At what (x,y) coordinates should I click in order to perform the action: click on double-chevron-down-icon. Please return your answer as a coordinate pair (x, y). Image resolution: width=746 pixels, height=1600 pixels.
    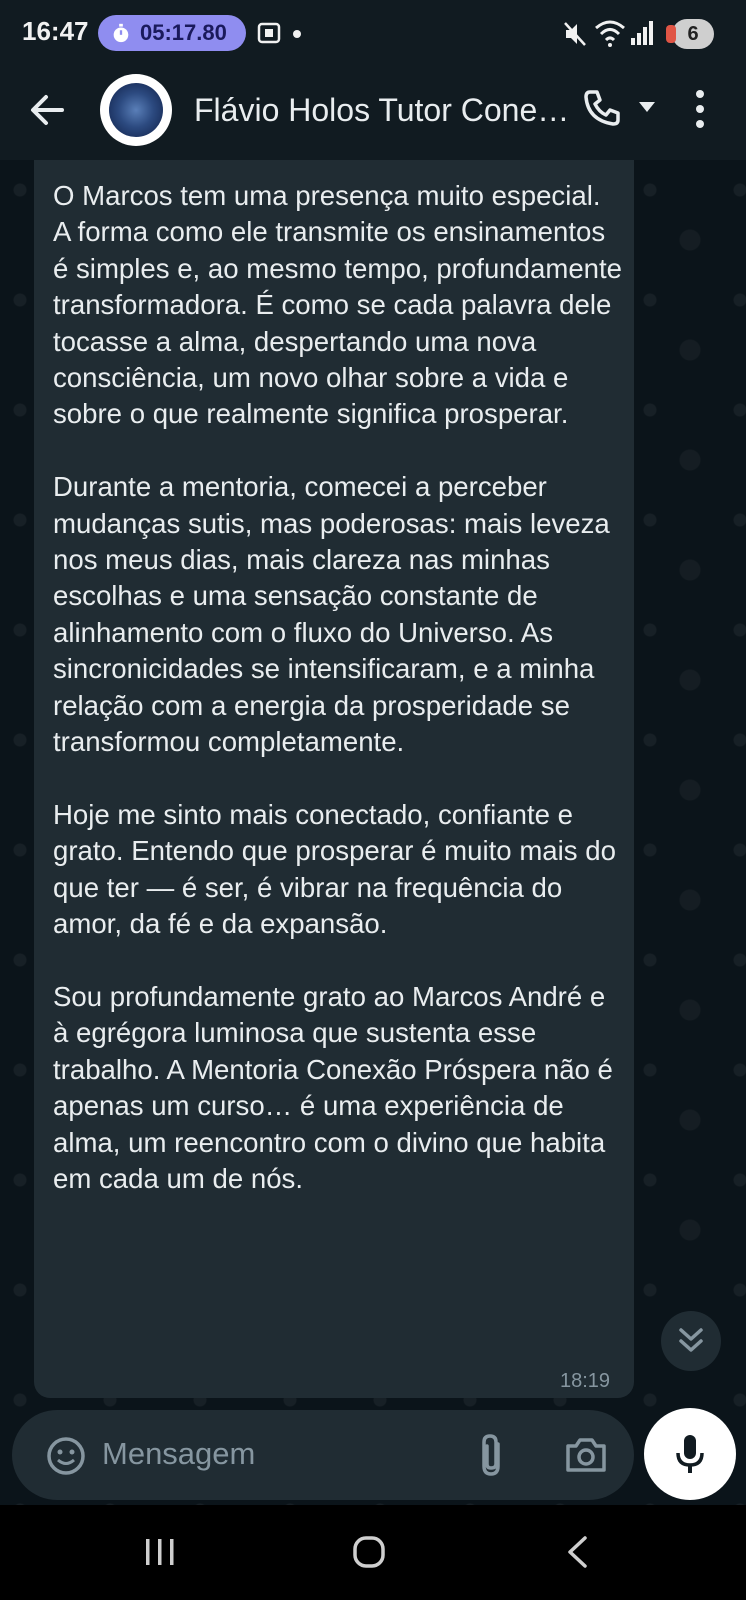
    Looking at the image, I should click on (691, 1340).